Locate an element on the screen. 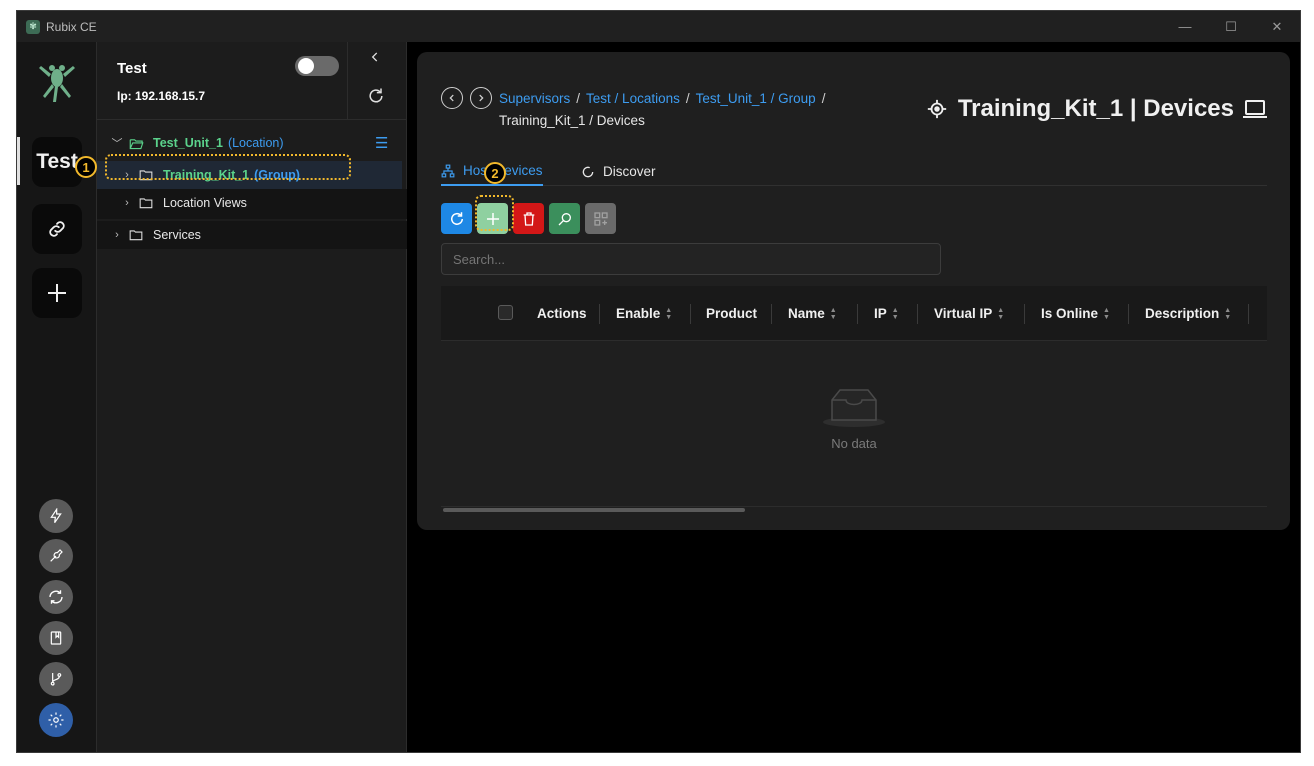 This screenshot has height=766, width=1314. rail-tools-button is located at coordinates (56, 556).